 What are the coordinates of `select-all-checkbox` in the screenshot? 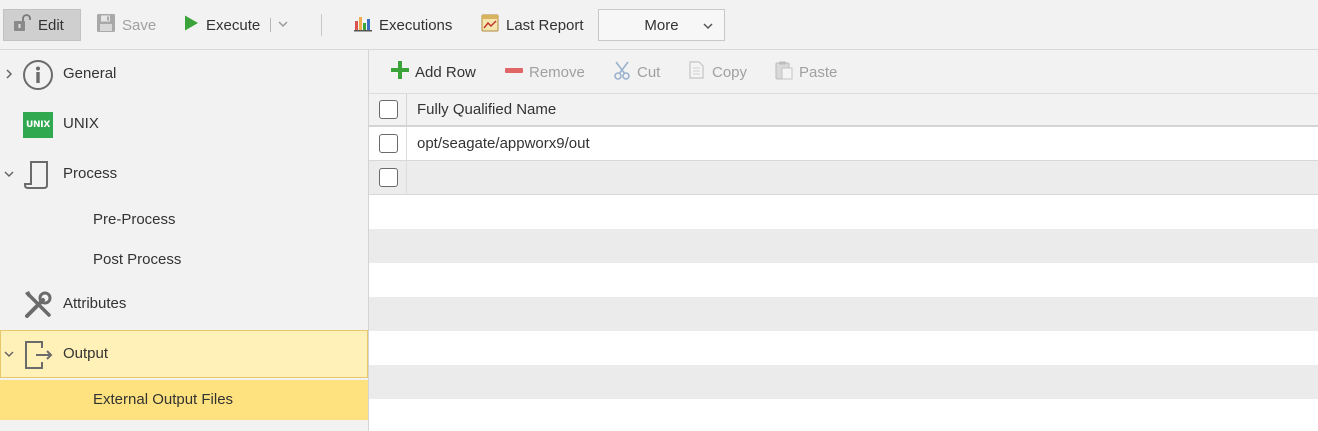 It's located at (388, 109).